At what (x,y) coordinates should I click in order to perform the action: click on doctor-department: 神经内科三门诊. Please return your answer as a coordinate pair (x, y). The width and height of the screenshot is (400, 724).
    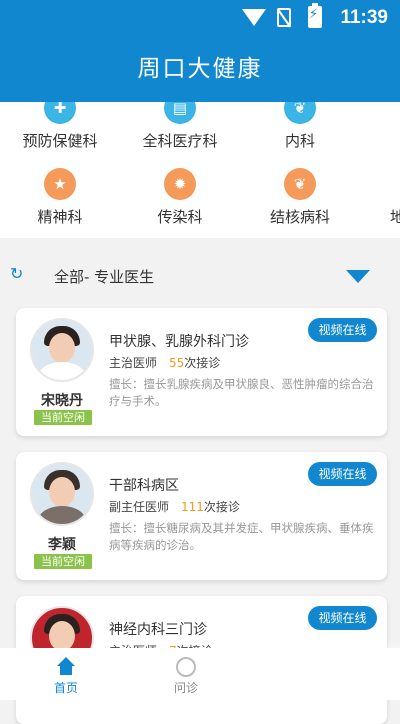
    Looking at the image, I should click on (158, 630).